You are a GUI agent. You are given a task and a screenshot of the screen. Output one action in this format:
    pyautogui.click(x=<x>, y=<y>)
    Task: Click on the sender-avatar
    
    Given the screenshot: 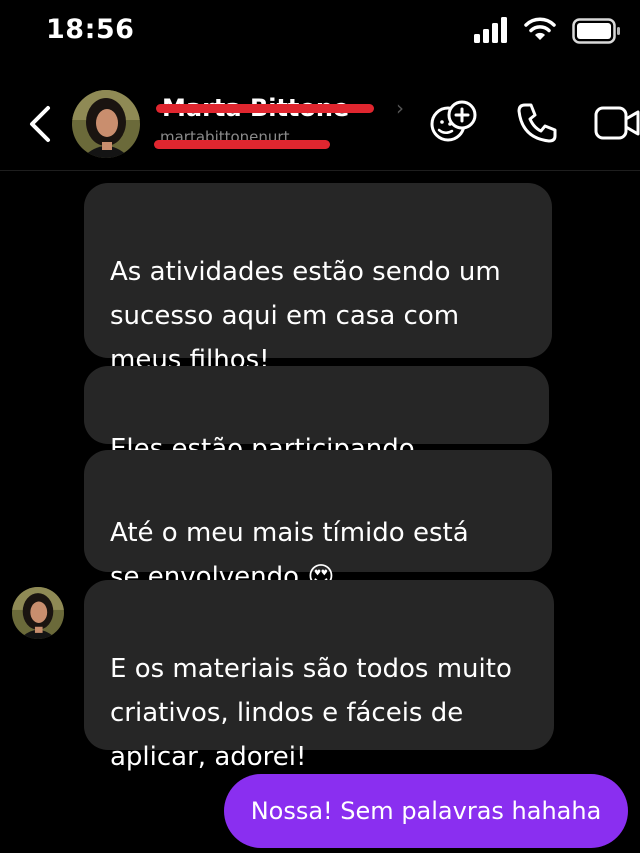 What is the action you would take?
    pyautogui.click(x=38, y=613)
    